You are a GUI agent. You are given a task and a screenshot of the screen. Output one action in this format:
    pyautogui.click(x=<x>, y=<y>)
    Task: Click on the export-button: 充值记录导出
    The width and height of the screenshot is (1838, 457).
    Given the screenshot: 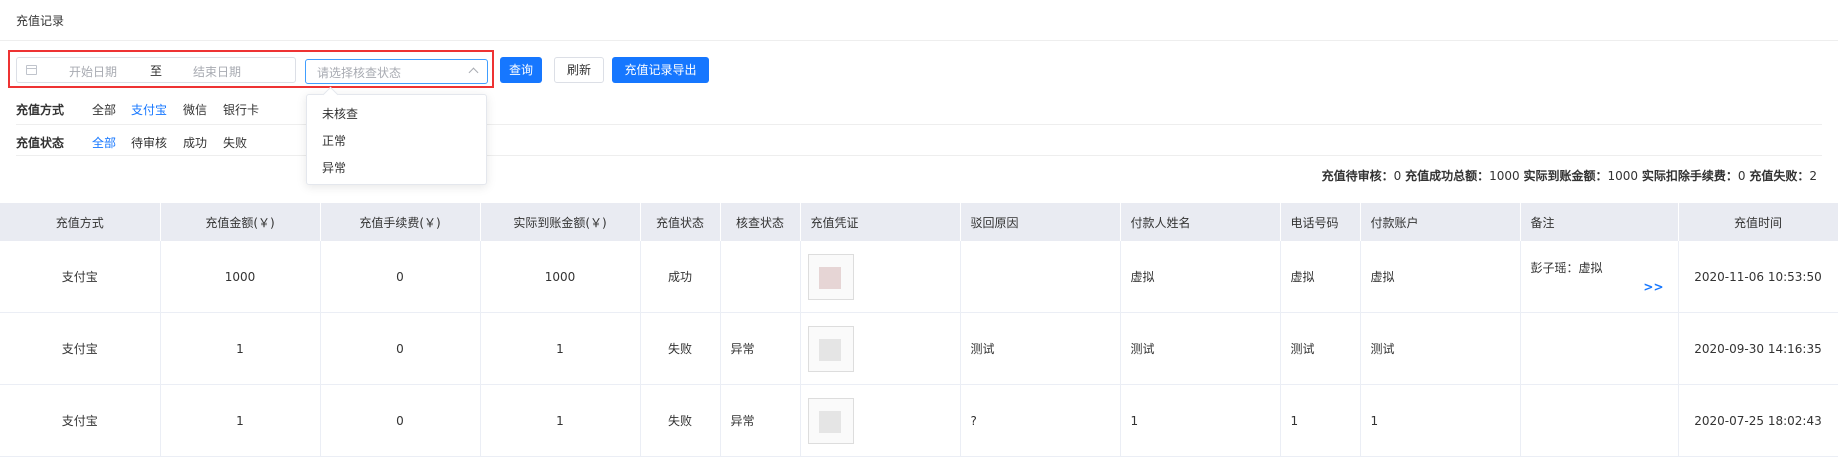 What is the action you would take?
    pyautogui.click(x=660, y=70)
    